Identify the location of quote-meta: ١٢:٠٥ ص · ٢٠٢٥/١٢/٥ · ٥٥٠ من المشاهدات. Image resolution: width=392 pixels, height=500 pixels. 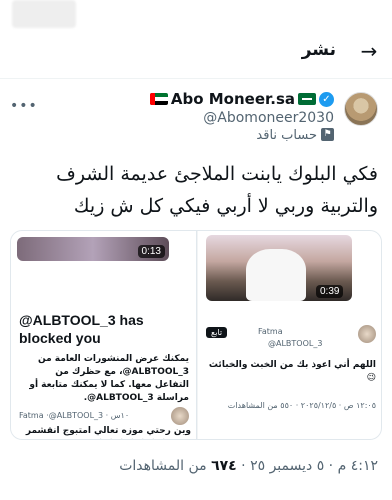
(301, 405).